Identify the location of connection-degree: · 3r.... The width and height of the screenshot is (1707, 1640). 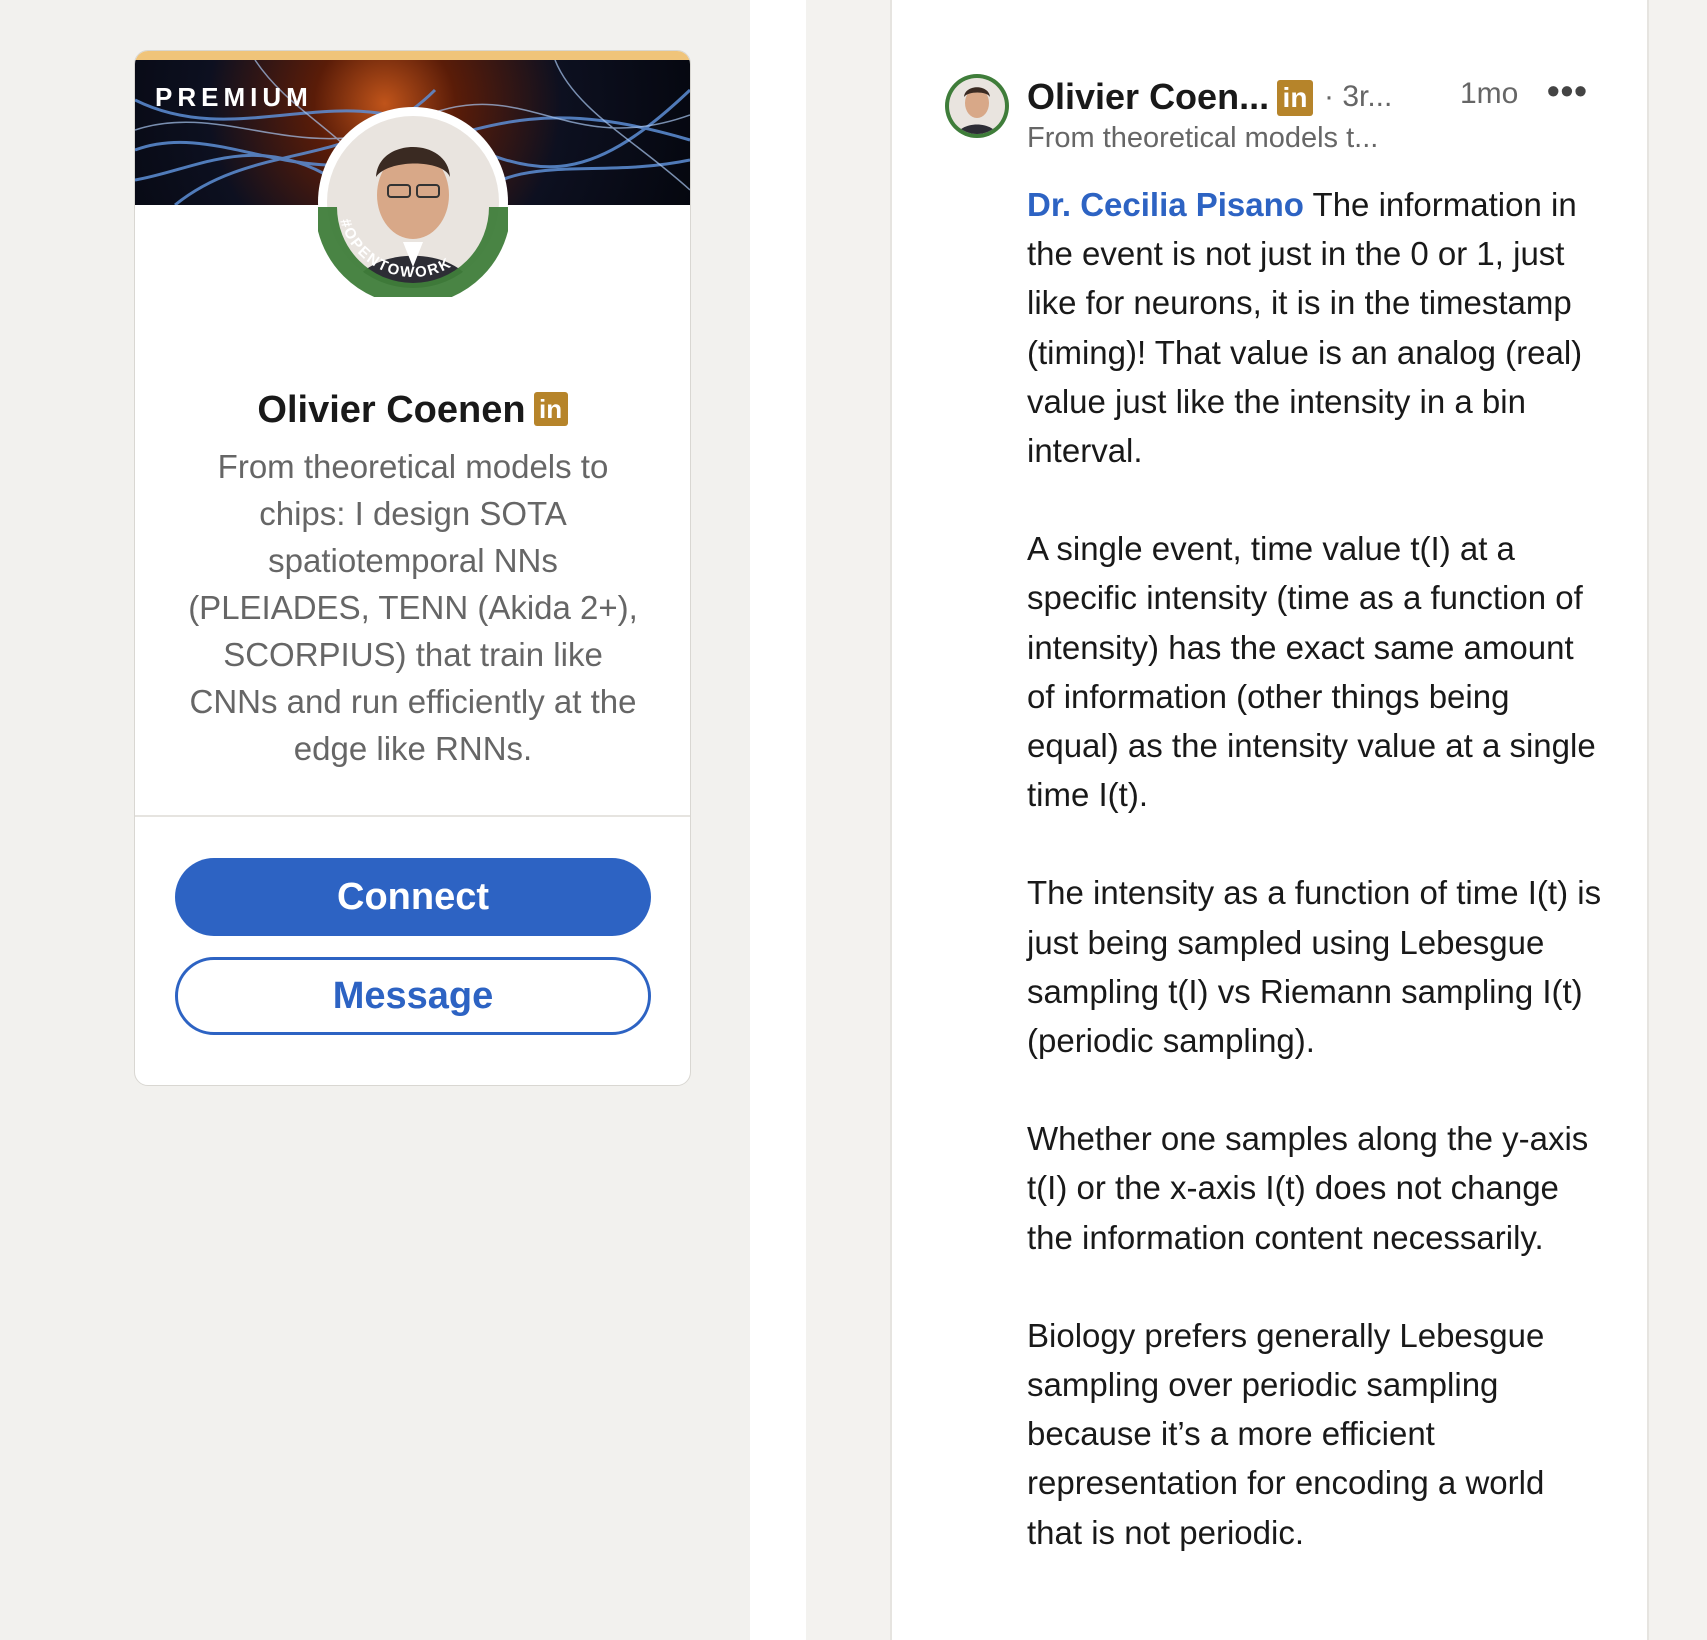
(1358, 96).